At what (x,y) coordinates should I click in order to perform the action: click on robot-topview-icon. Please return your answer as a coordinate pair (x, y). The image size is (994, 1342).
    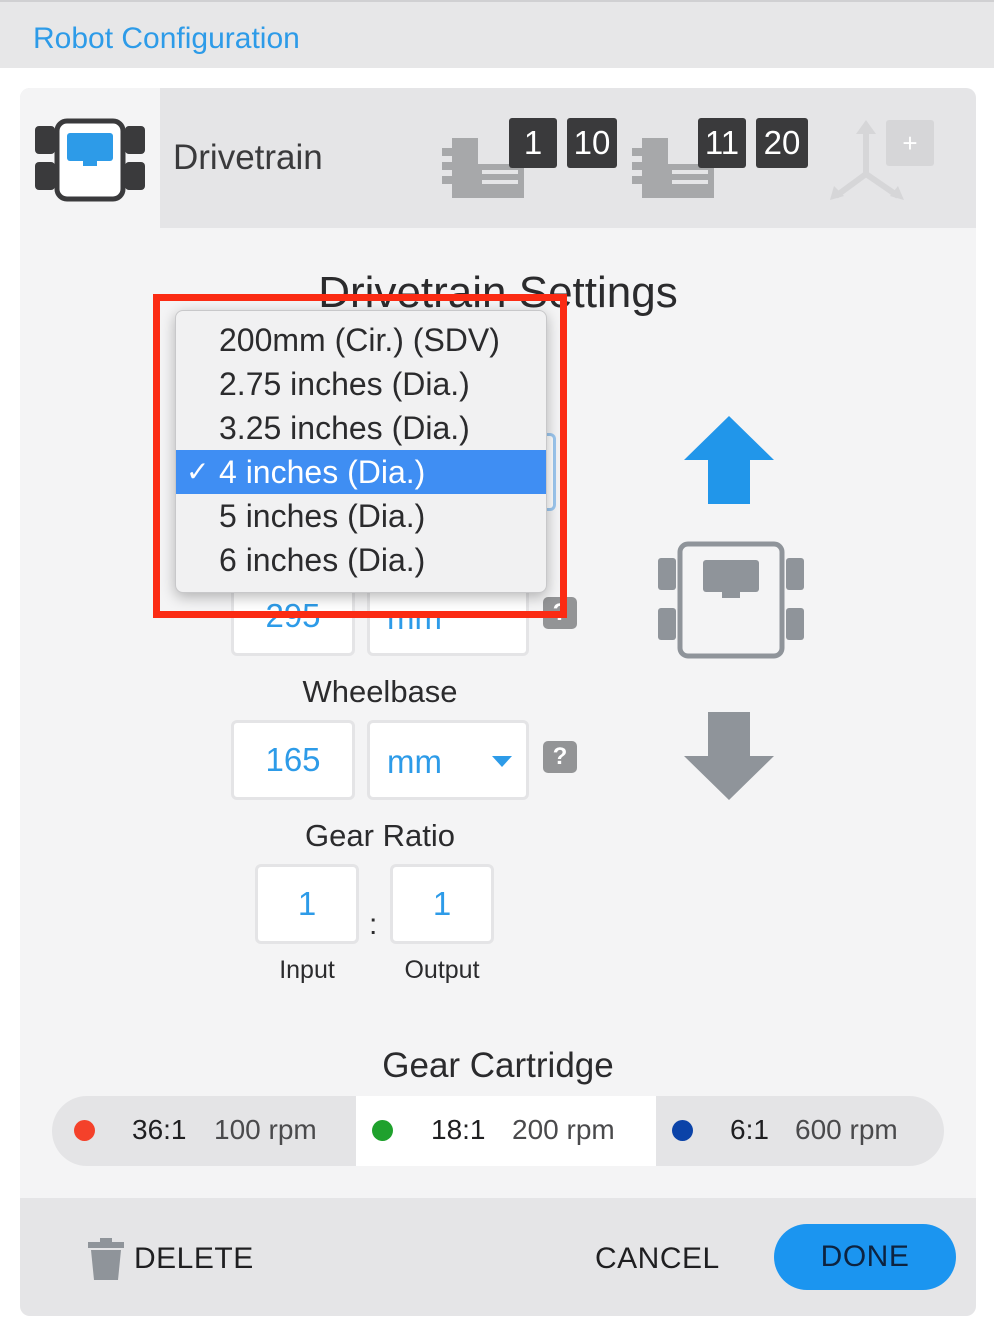
    Looking at the image, I should click on (731, 600).